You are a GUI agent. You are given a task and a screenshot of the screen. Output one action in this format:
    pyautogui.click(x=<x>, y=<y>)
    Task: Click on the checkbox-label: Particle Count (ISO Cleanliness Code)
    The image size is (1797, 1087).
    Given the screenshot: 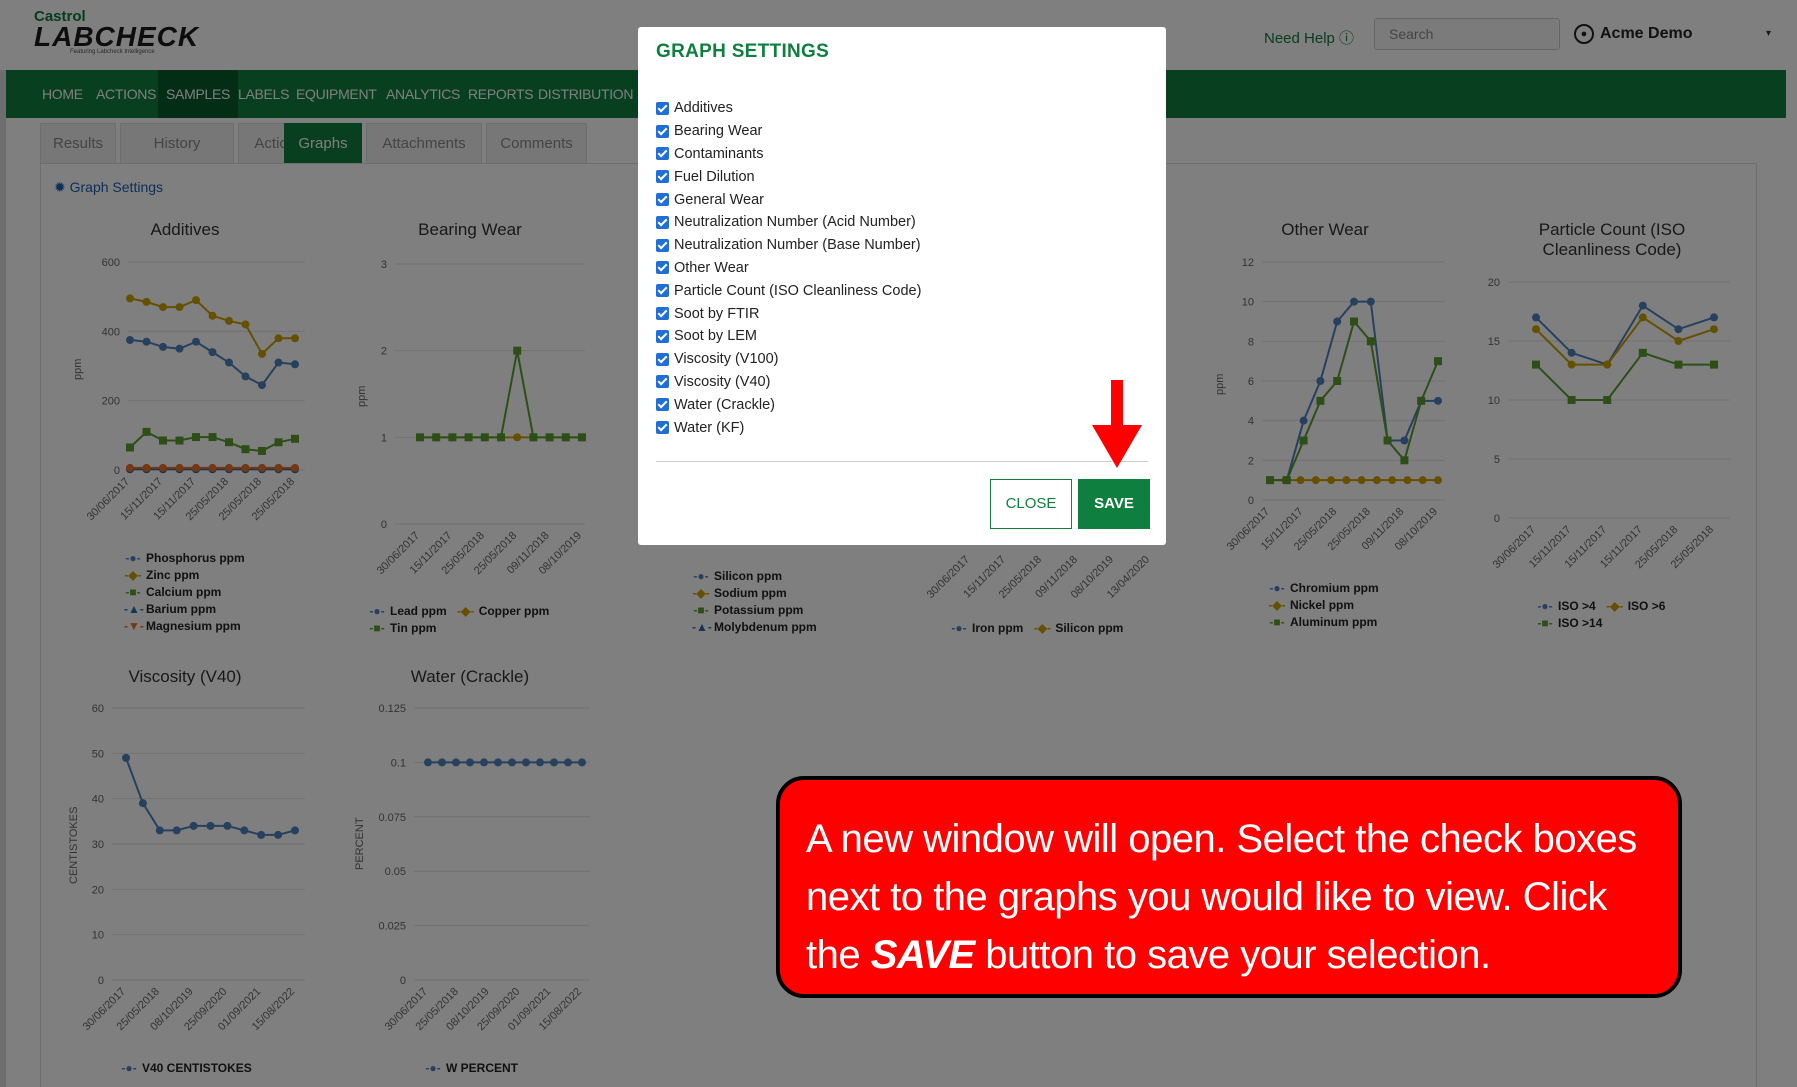 What is the action you would take?
    pyautogui.click(x=798, y=290)
    